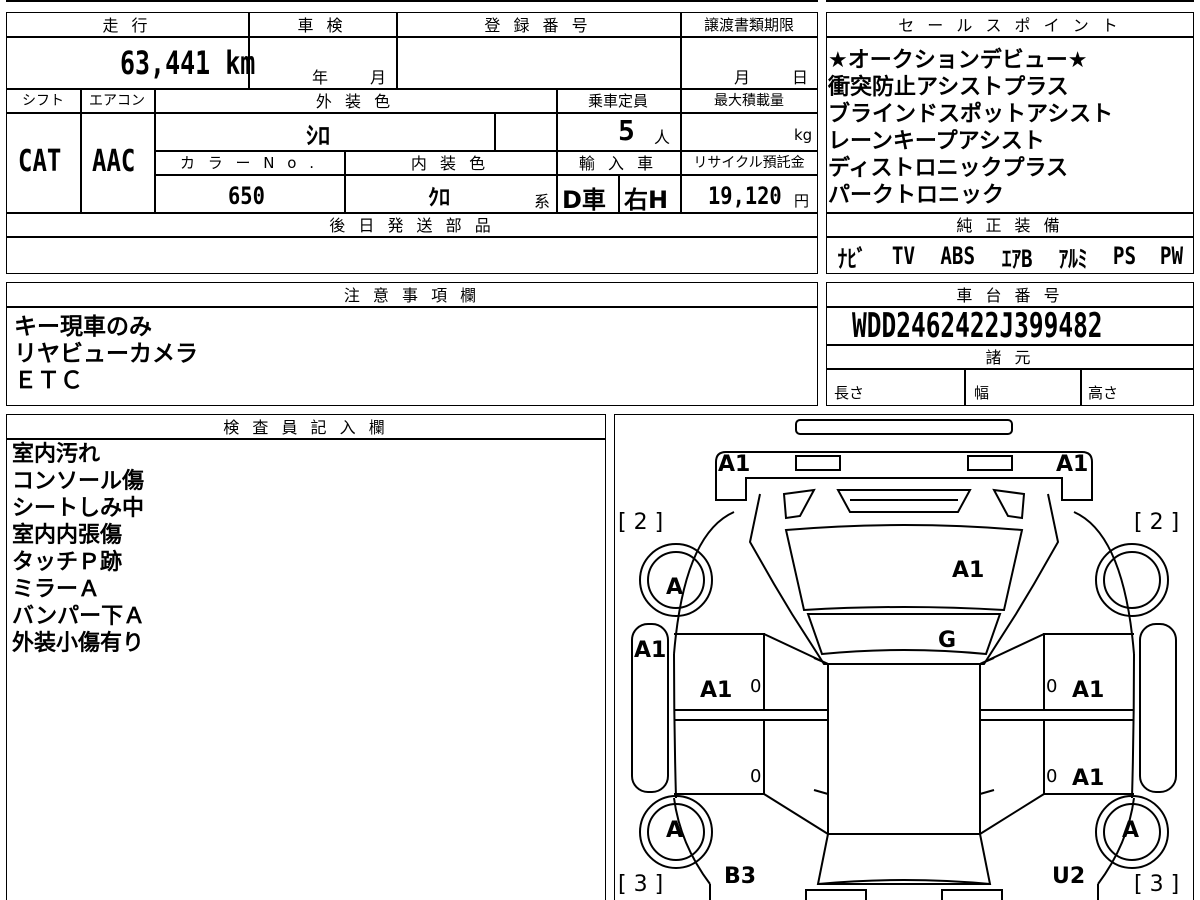 Image resolution: width=1200 pixels, height=900 pixels. What do you see at coordinates (40, 161) in the screenshot?
I see `shift-value: CAT` at bounding box center [40, 161].